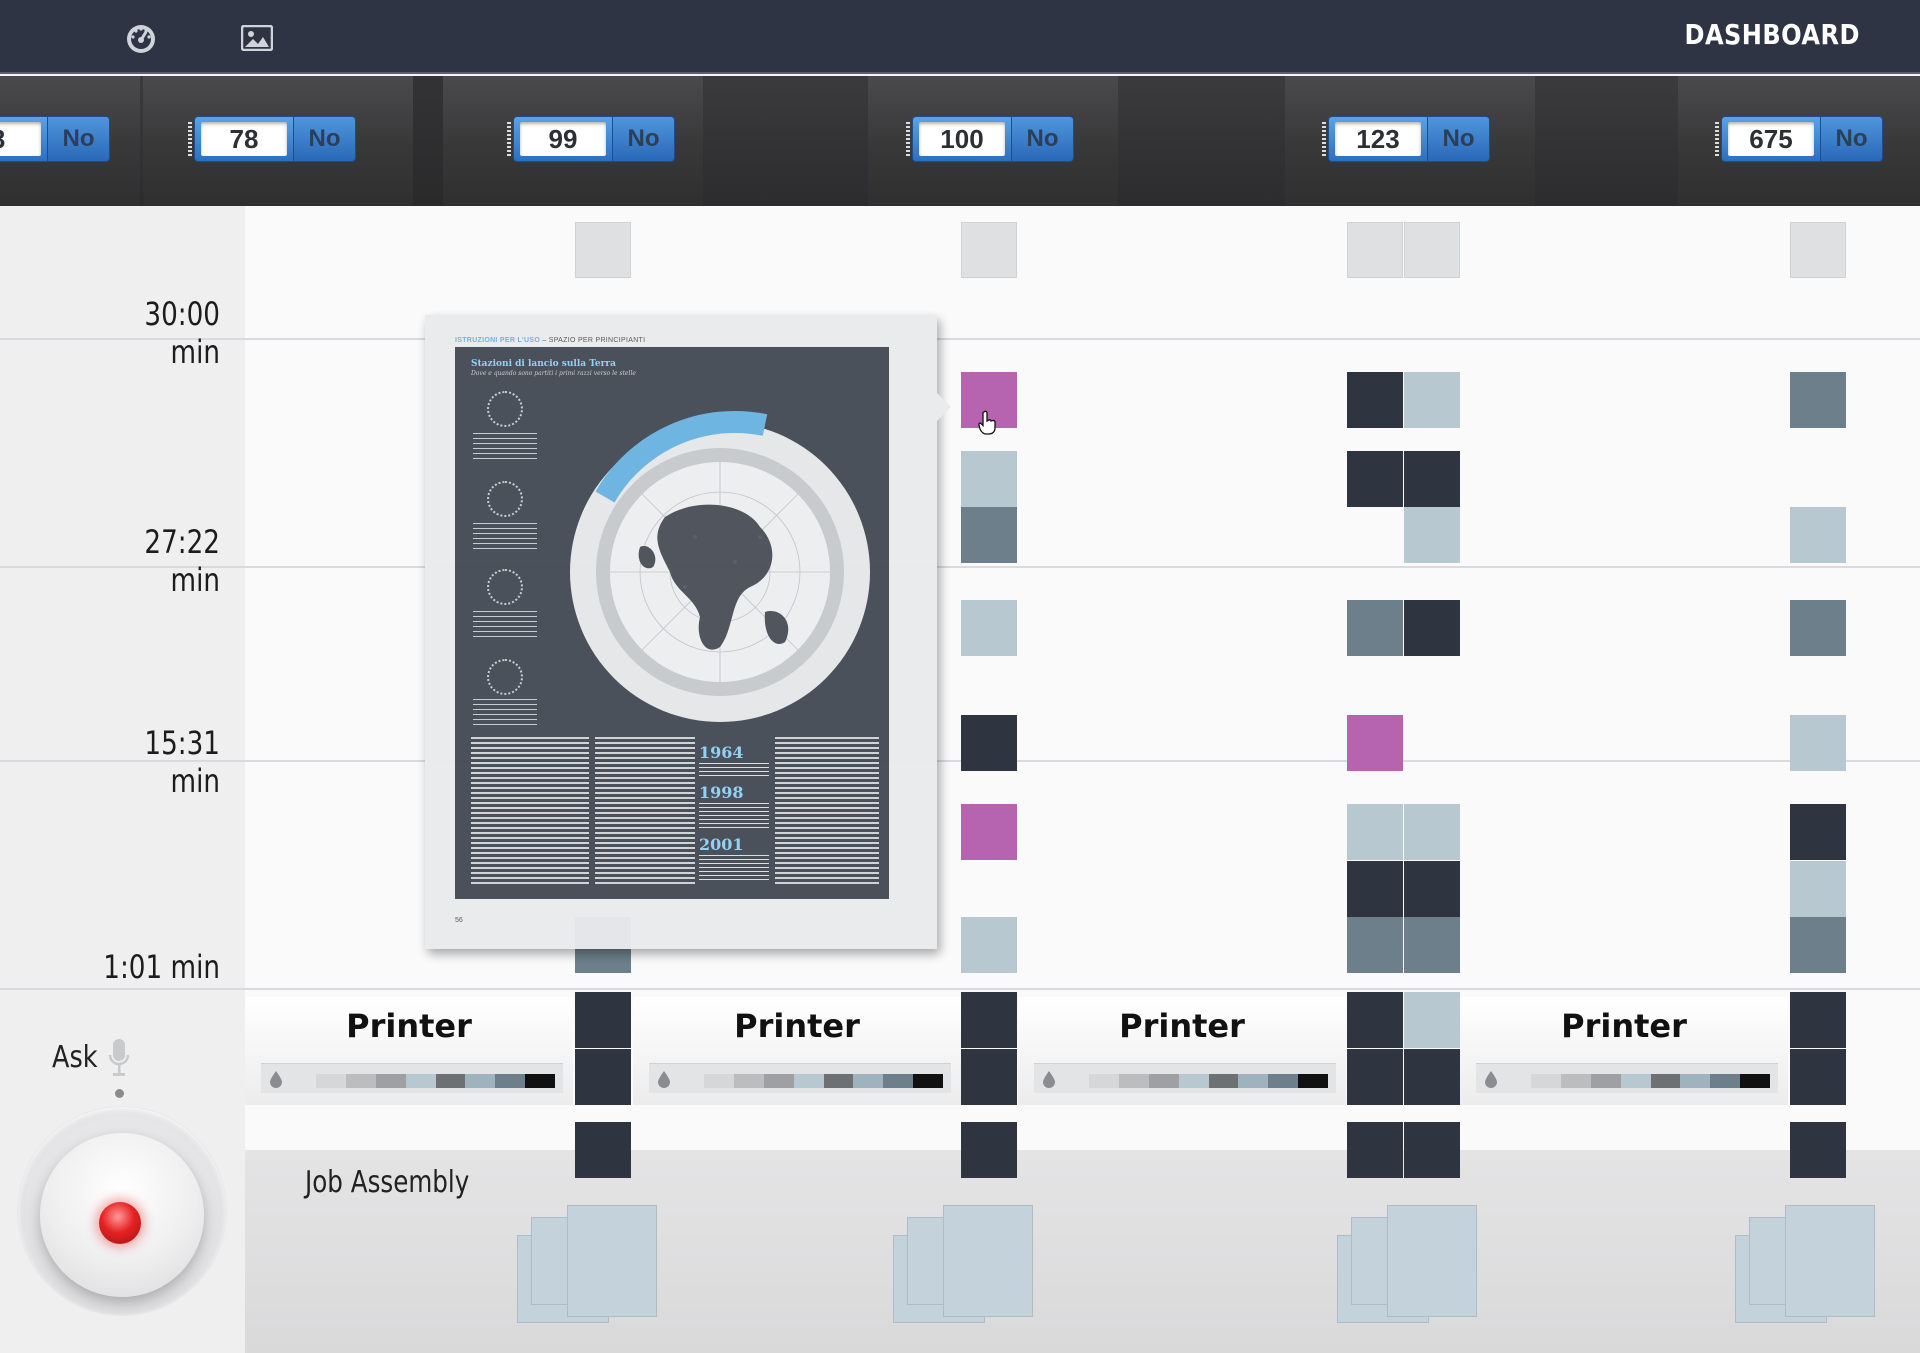 The image size is (1920, 1353). Describe the element at coordinates (435, 1081) in the screenshot. I see `ink-gradient-strip` at that location.